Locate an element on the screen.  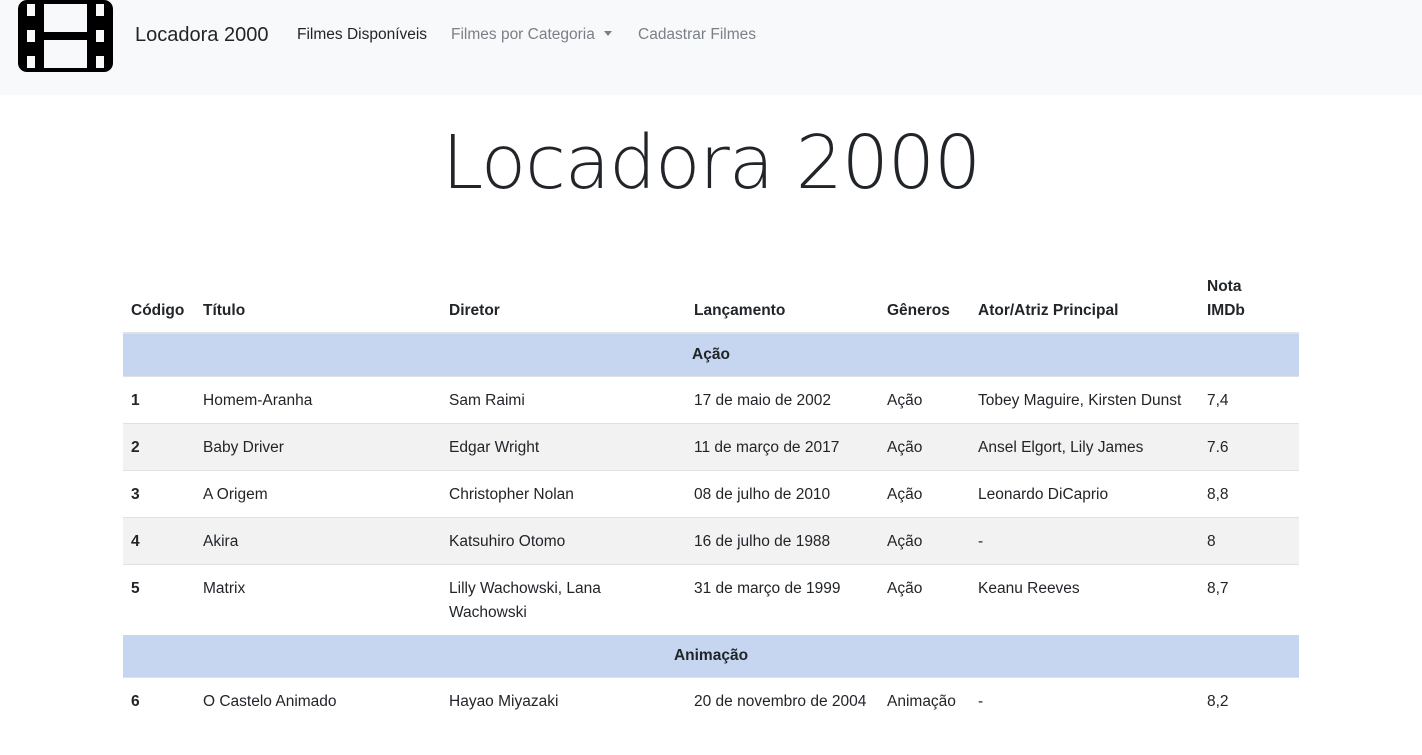
cell-actors: Ansel Elgort, Lily James is located at coordinates (1084, 447).